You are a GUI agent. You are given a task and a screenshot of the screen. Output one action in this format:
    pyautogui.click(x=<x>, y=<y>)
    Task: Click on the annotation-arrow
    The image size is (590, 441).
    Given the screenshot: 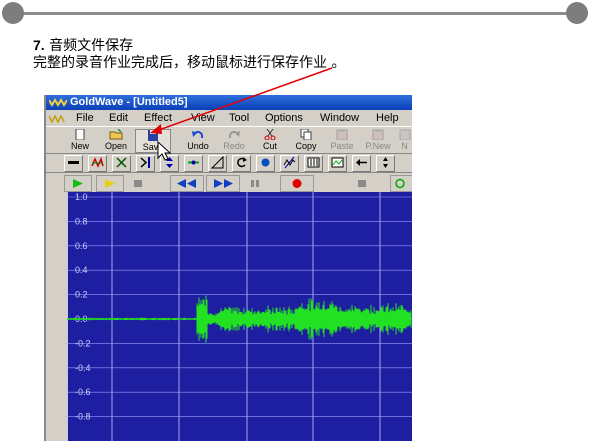 What is the action you would take?
    pyautogui.click(x=241, y=114)
    